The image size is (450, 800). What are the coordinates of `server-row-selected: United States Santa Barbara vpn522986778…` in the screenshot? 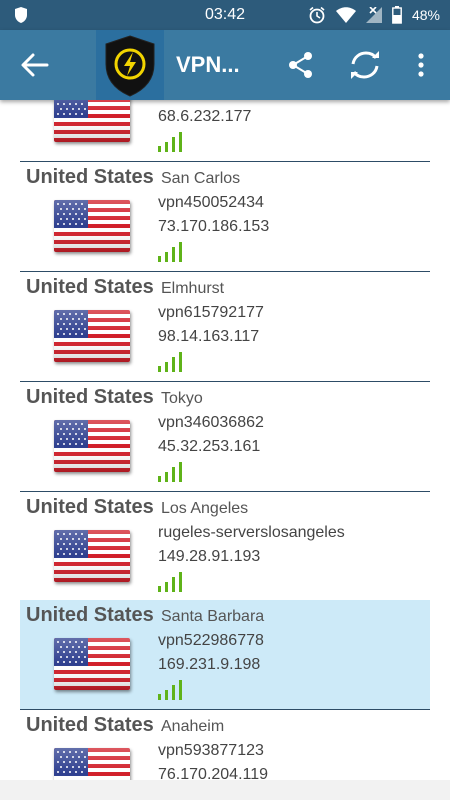 It's located at (225, 655).